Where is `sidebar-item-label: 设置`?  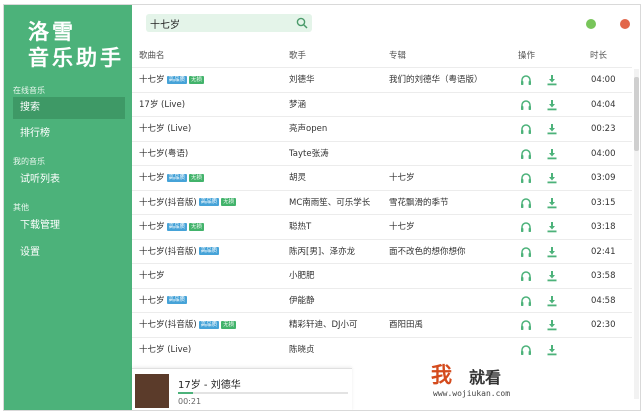 sidebar-item-label: 设置 is located at coordinates (30, 252).